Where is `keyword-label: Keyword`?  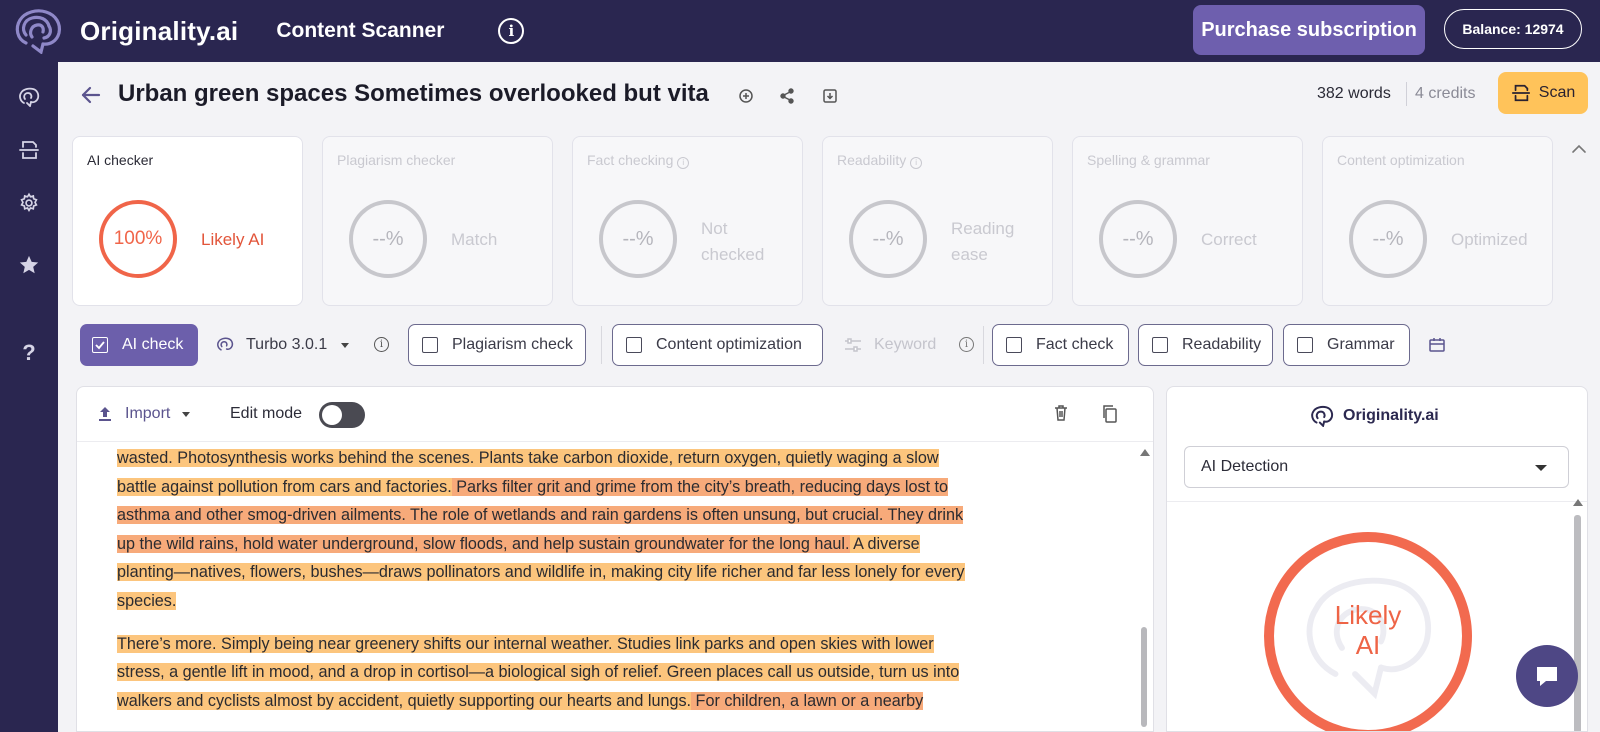
keyword-label: Keyword is located at coordinates (905, 344).